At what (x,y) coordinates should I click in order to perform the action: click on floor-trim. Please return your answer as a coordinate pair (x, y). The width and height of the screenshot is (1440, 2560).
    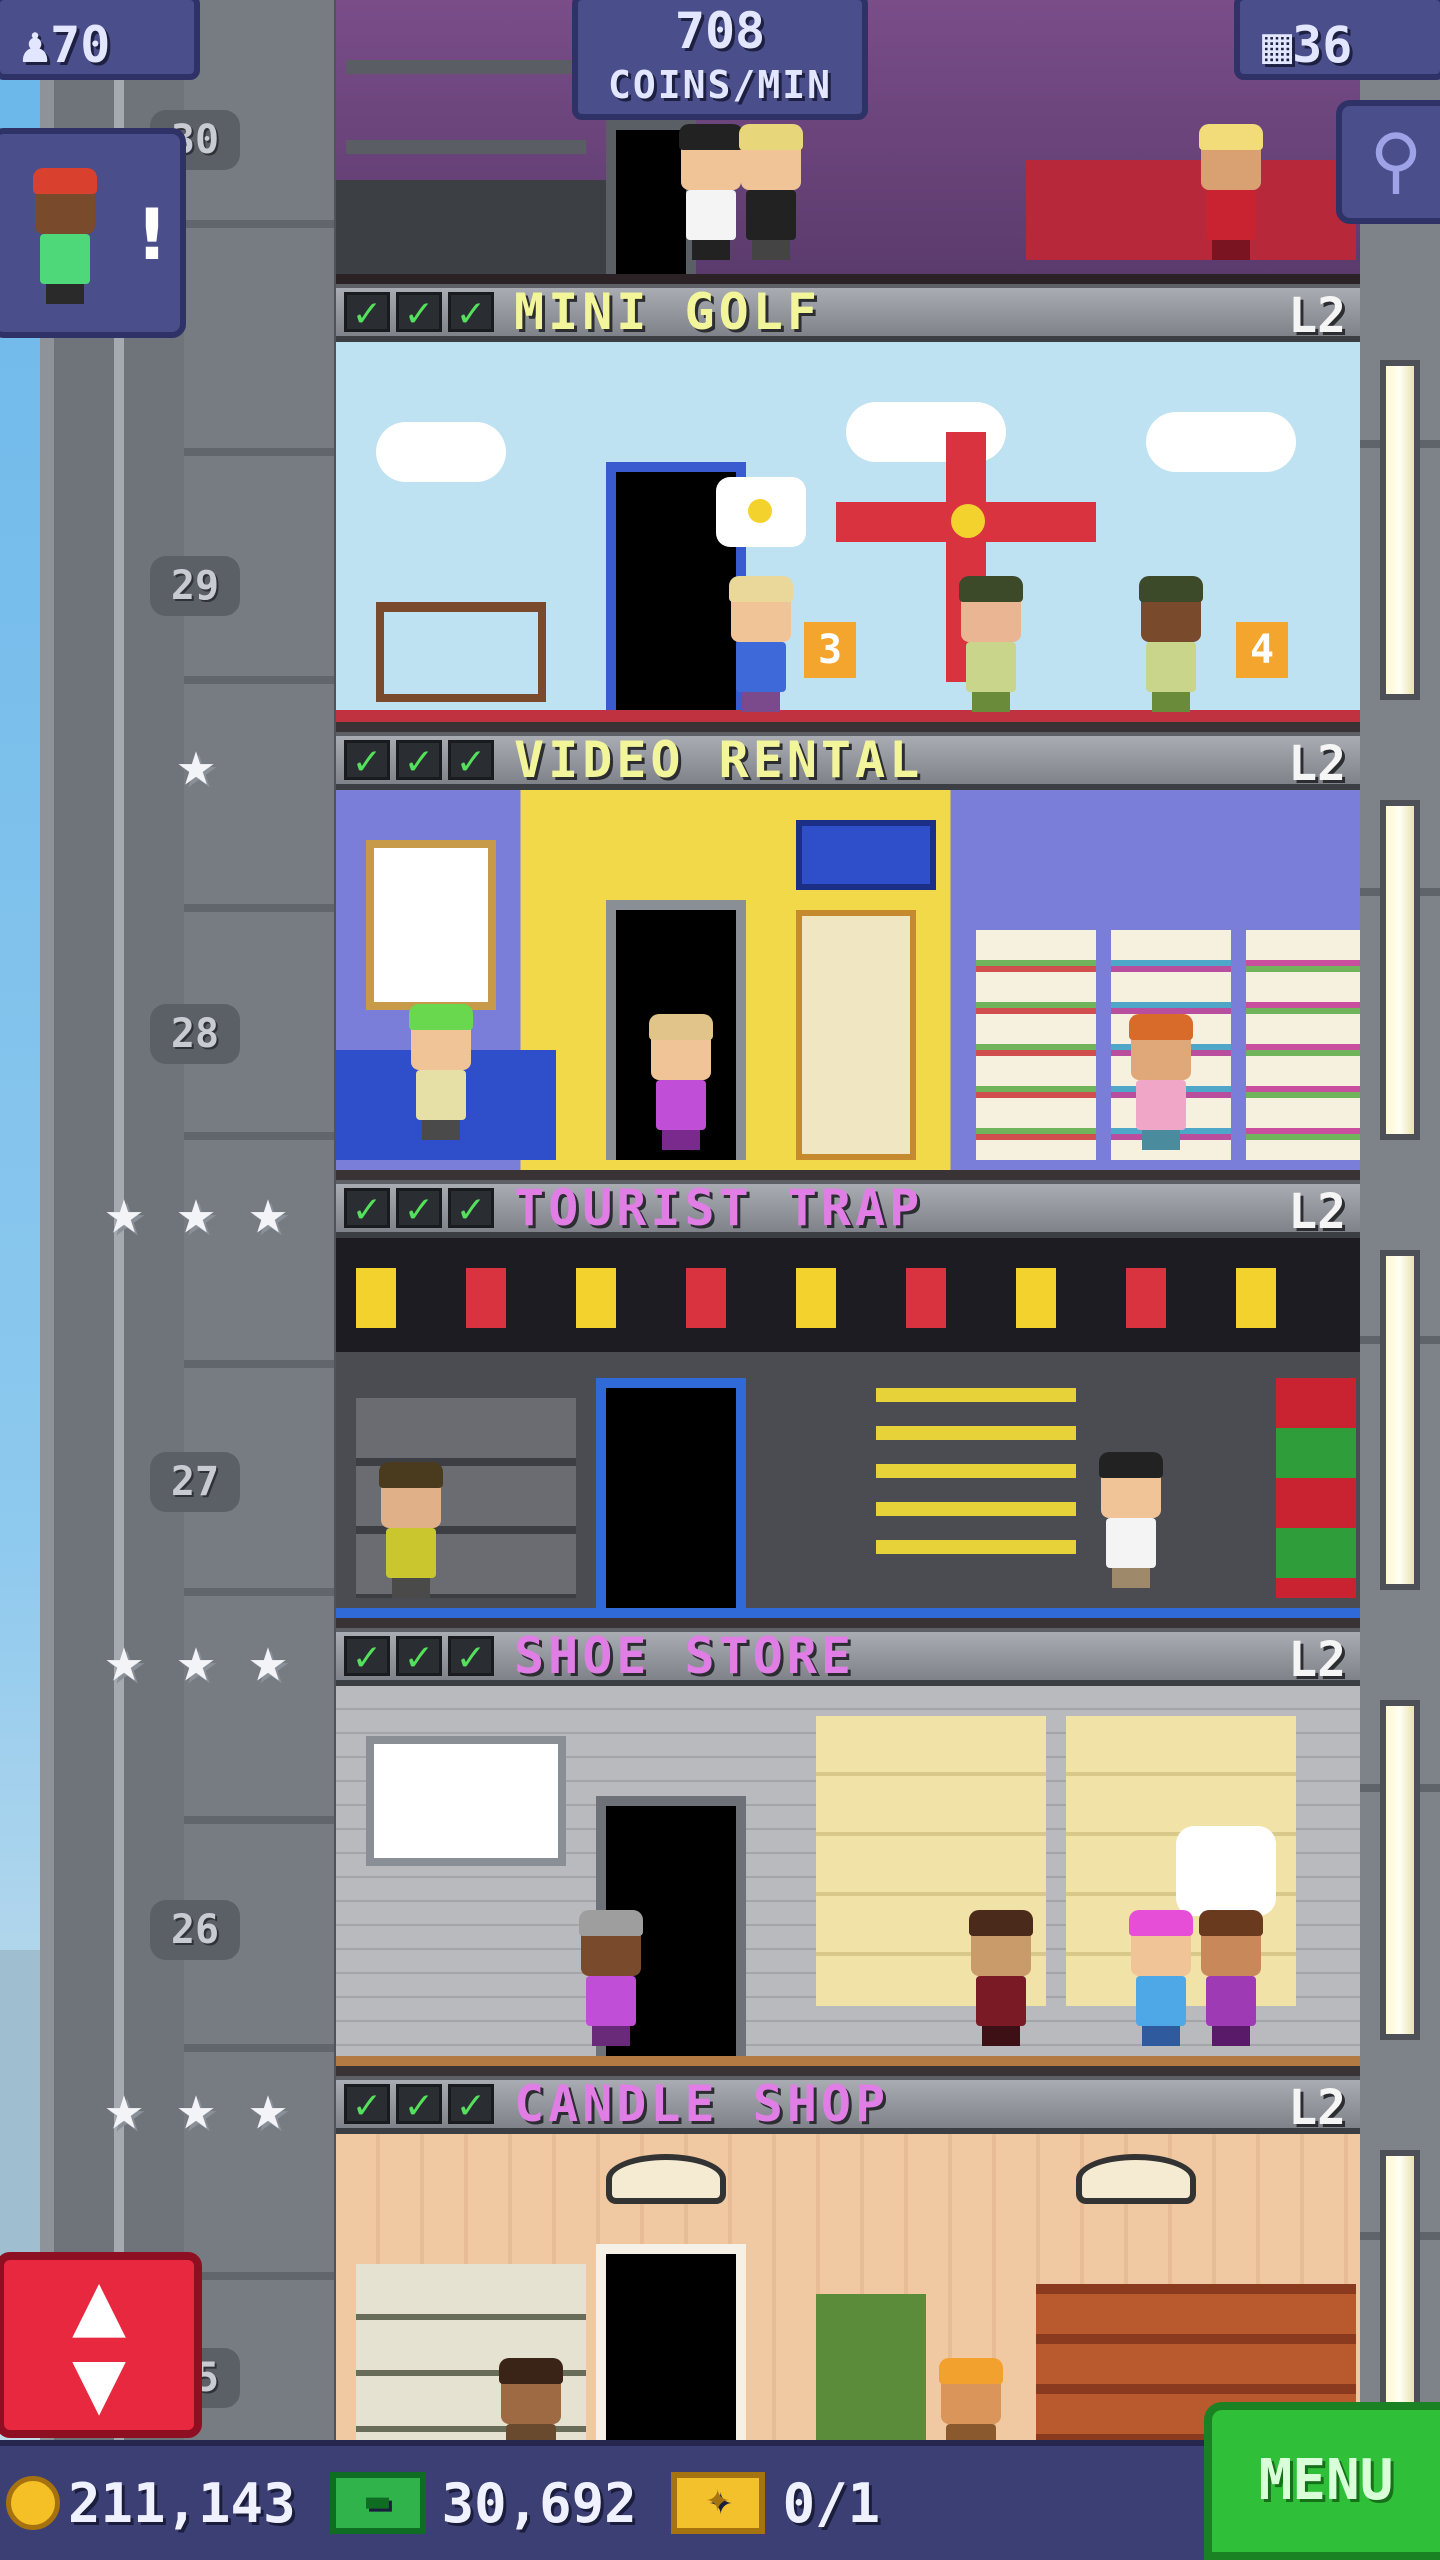
    Looking at the image, I should click on (848, 2061).